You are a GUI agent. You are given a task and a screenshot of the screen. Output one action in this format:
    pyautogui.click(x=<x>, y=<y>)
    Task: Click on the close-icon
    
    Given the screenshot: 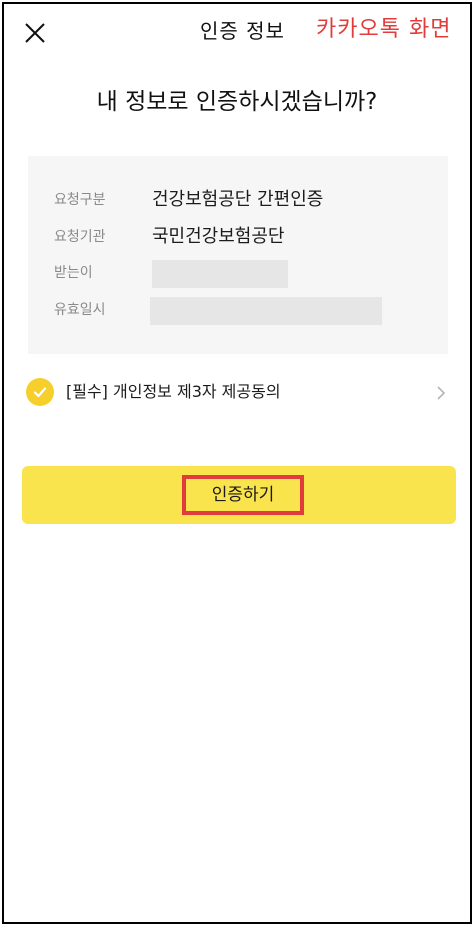 What is the action you would take?
    pyautogui.click(x=35, y=33)
    